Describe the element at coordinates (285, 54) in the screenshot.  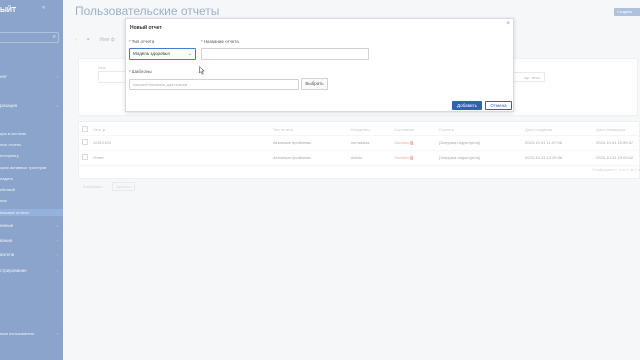
I see `report-name-input` at that location.